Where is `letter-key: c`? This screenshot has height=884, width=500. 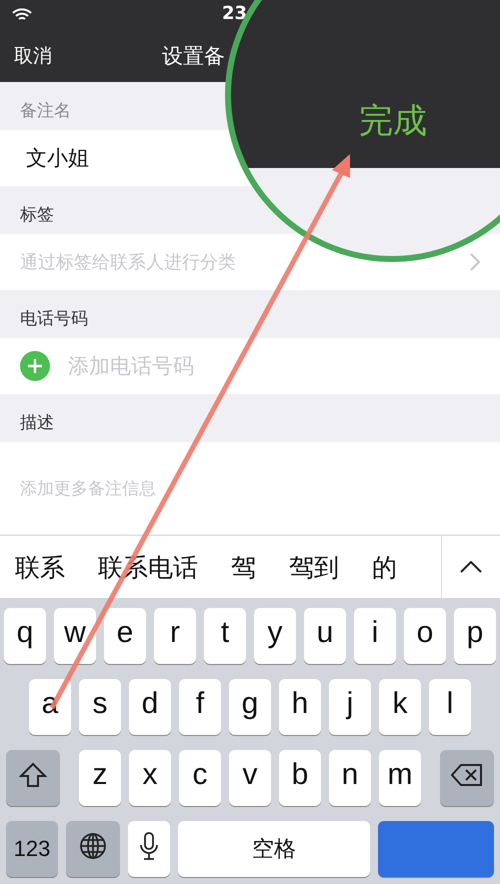 letter-key: c is located at coordinates (200, 778).